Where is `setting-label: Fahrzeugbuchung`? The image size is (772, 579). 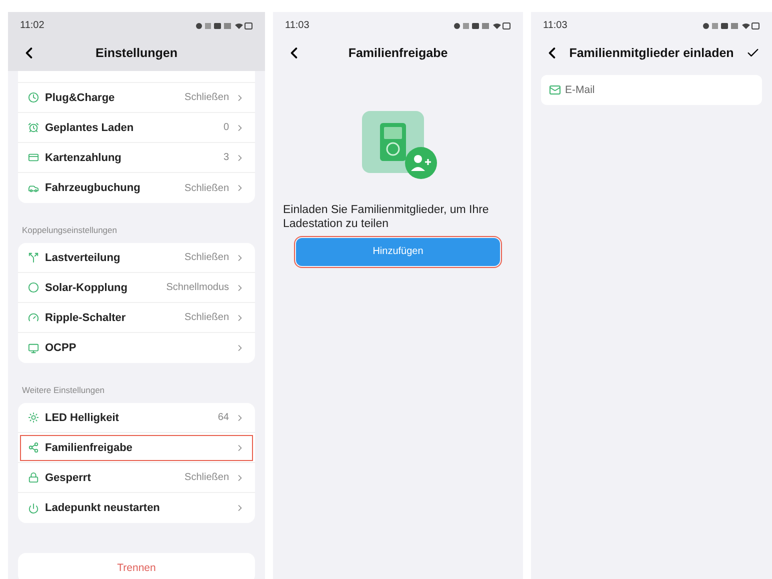
setting-label: Fahrzeugbuchung is located at coordinates (93, 188).